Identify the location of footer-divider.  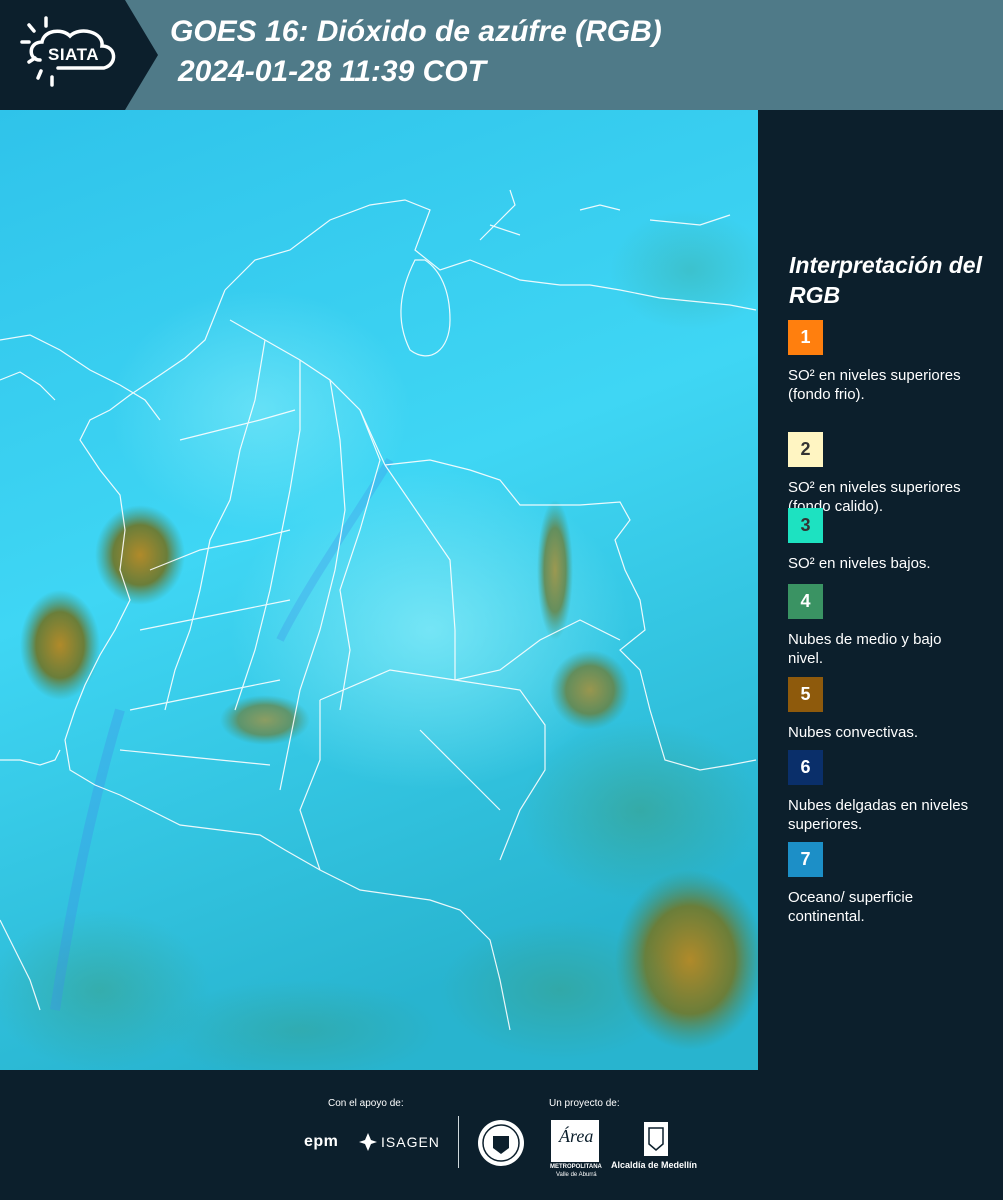
(458, 1142).